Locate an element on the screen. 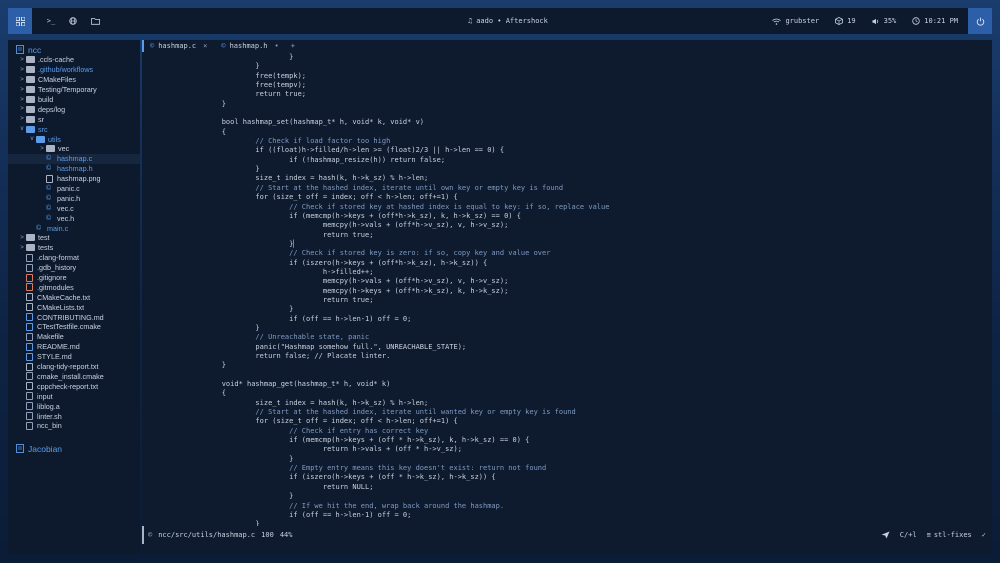 This screenshot has height=563, width=1000. tree-item: cmake_install.cmake is located at coordinates (74, 377).